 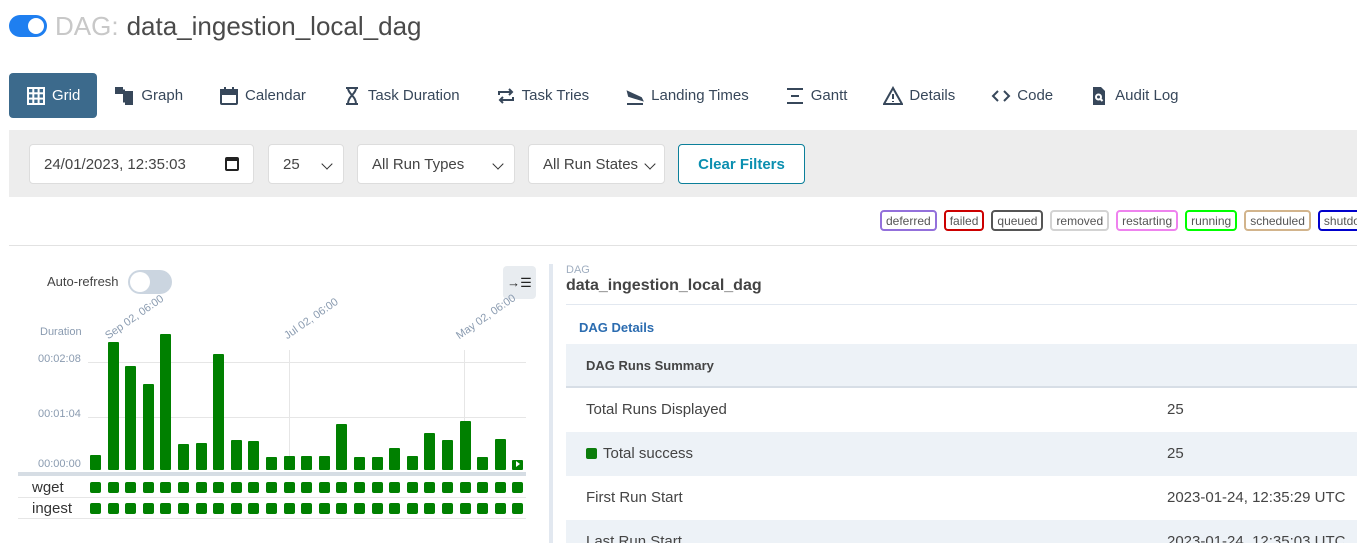 I want to click on tab-grid: Grid, so click(x=53, y=95).